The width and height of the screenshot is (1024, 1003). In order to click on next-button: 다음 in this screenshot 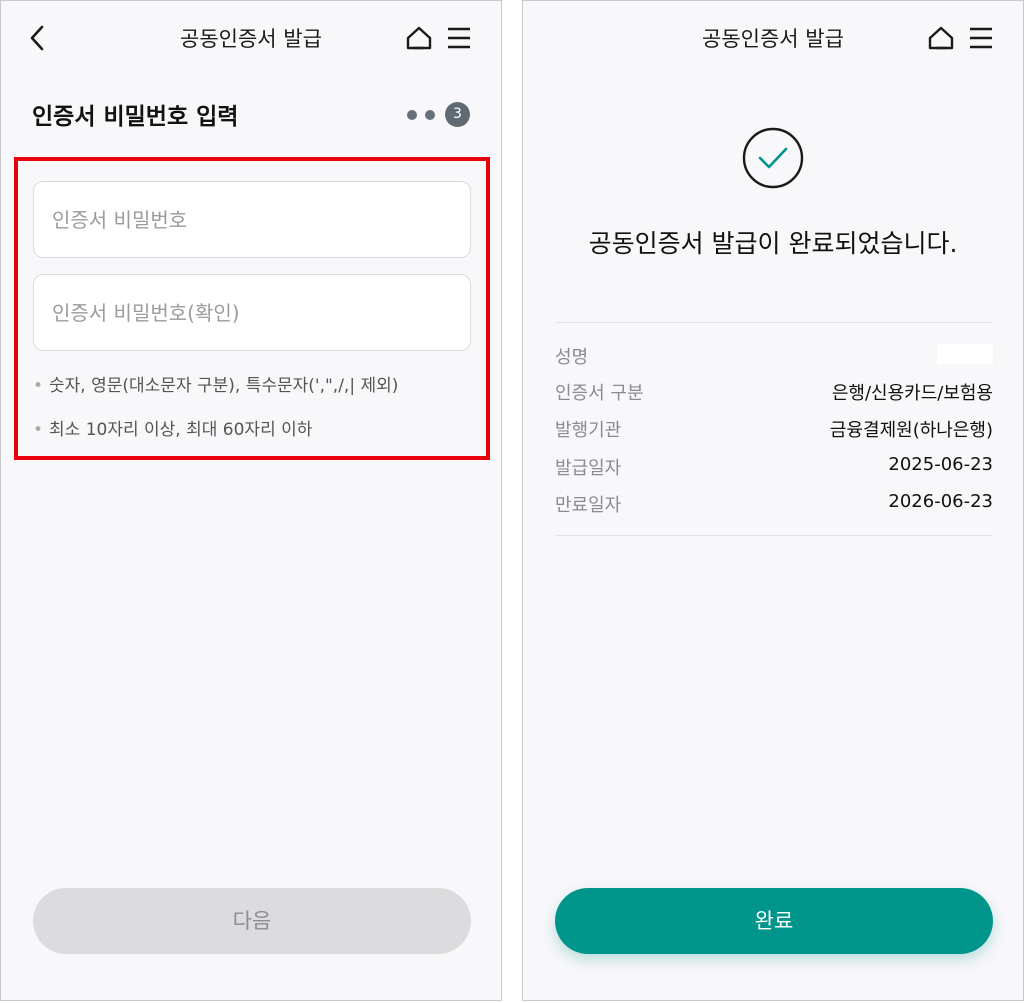, I will do `click(252, 921)`.